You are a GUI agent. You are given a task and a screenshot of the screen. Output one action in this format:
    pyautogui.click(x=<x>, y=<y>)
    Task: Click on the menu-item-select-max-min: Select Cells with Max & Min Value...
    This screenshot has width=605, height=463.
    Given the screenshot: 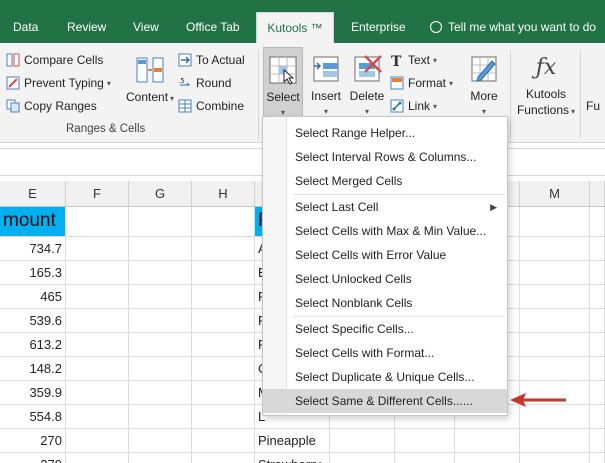 What is the action you would take?
    pyautogui.click(x=385, y=231)
    